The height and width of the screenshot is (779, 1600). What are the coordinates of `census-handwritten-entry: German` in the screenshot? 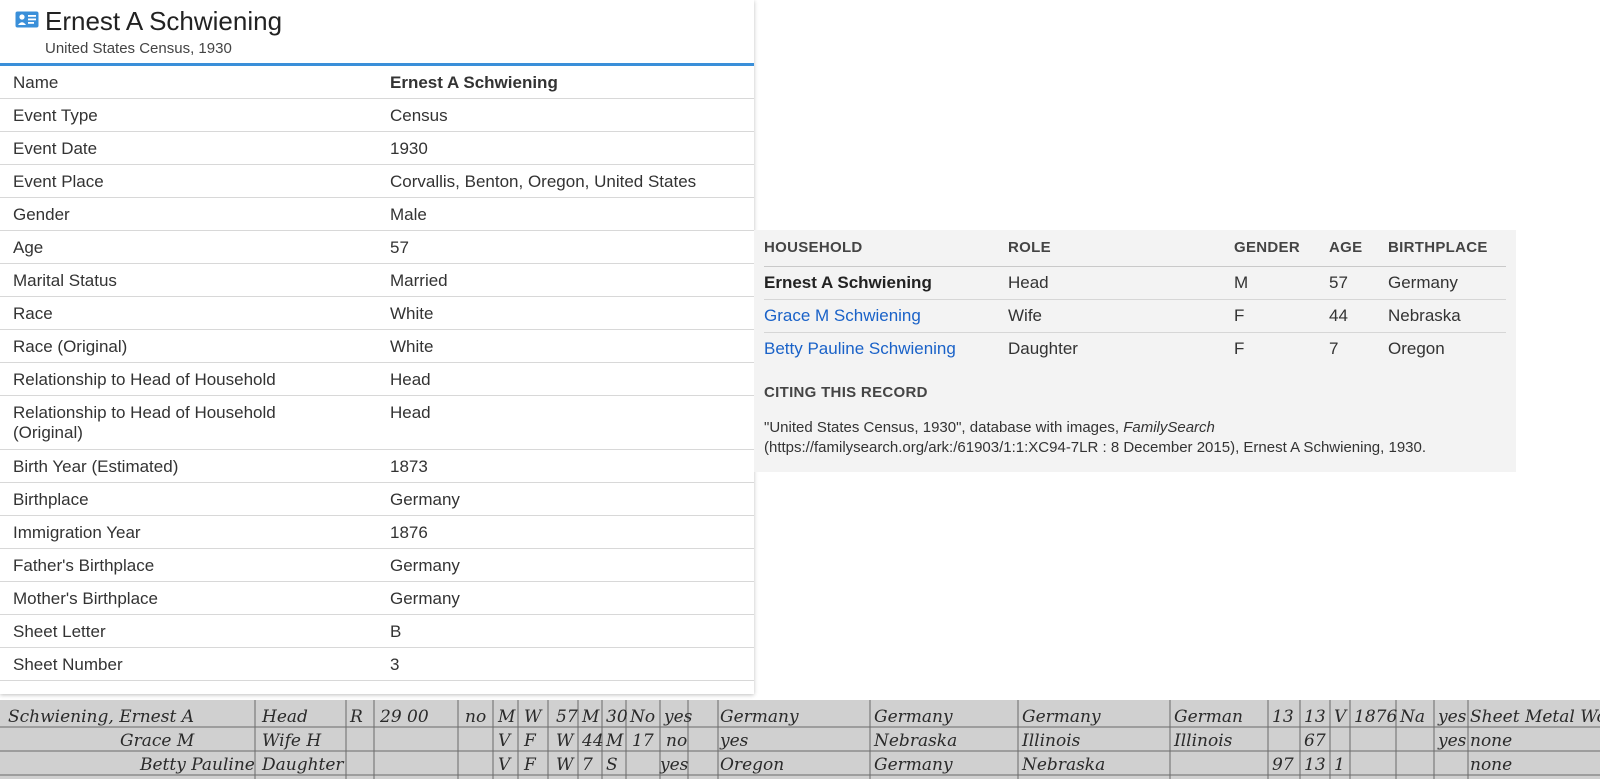 It's located at (1208, 717).